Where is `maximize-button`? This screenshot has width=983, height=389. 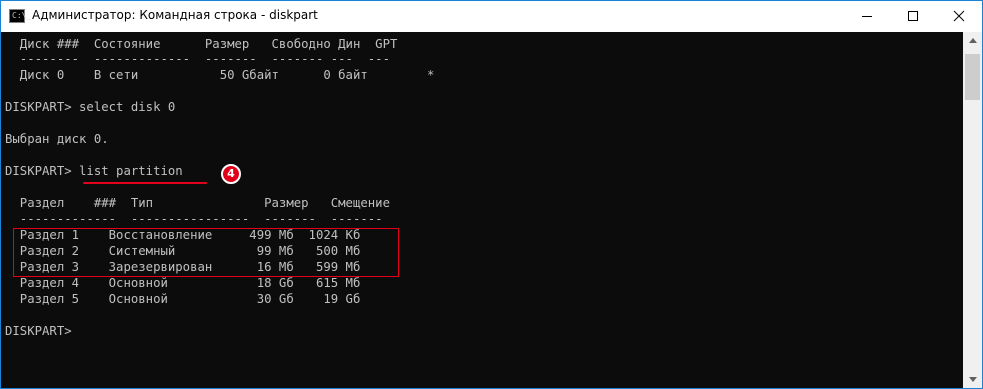
maximize-button is located at coordinates (913, 16).